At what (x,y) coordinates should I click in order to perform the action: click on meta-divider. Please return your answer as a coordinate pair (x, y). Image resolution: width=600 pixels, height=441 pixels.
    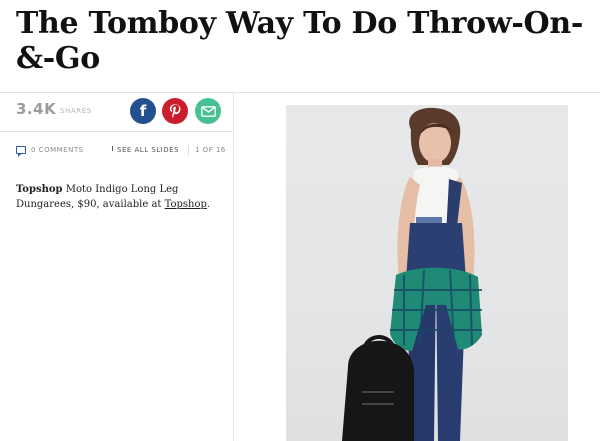
    Looking at the image, I should click on (116, 131).